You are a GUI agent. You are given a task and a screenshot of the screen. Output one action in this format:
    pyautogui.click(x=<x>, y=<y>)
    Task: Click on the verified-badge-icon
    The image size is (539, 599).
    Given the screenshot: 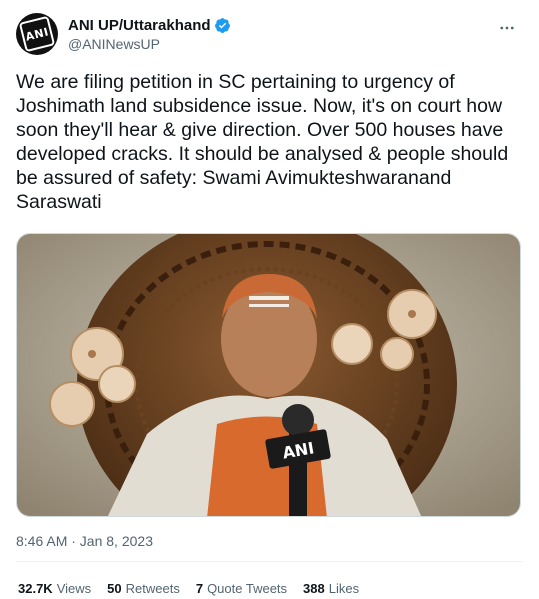 What is the action you would take?
    pyautogui.click(x=222, y=25)
    